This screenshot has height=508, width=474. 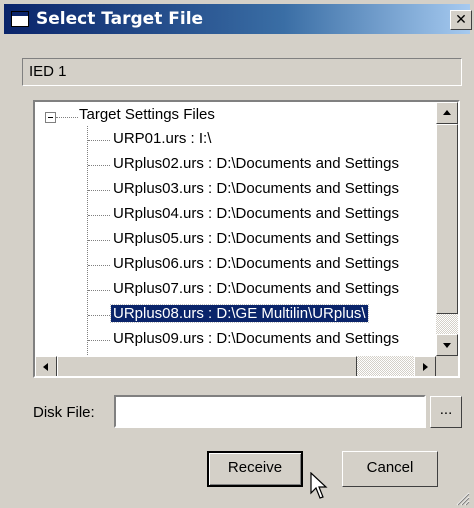 What do you see at coordinates (256, 263) in the screenshot?
I see `tree-item: URplus06.urs : D:\Documents and Settings` at bounding box center [256, 263].